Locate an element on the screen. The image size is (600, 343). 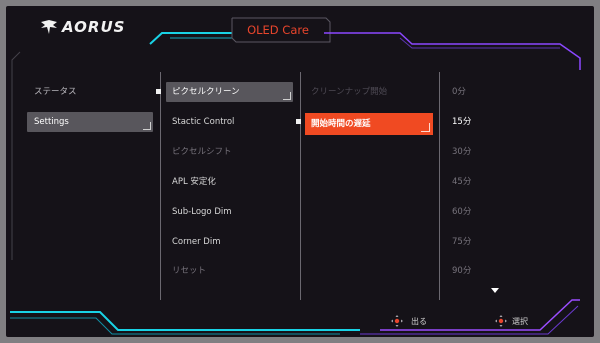
menu4-item-30min: 30分 is located at coordinates (461, 152).